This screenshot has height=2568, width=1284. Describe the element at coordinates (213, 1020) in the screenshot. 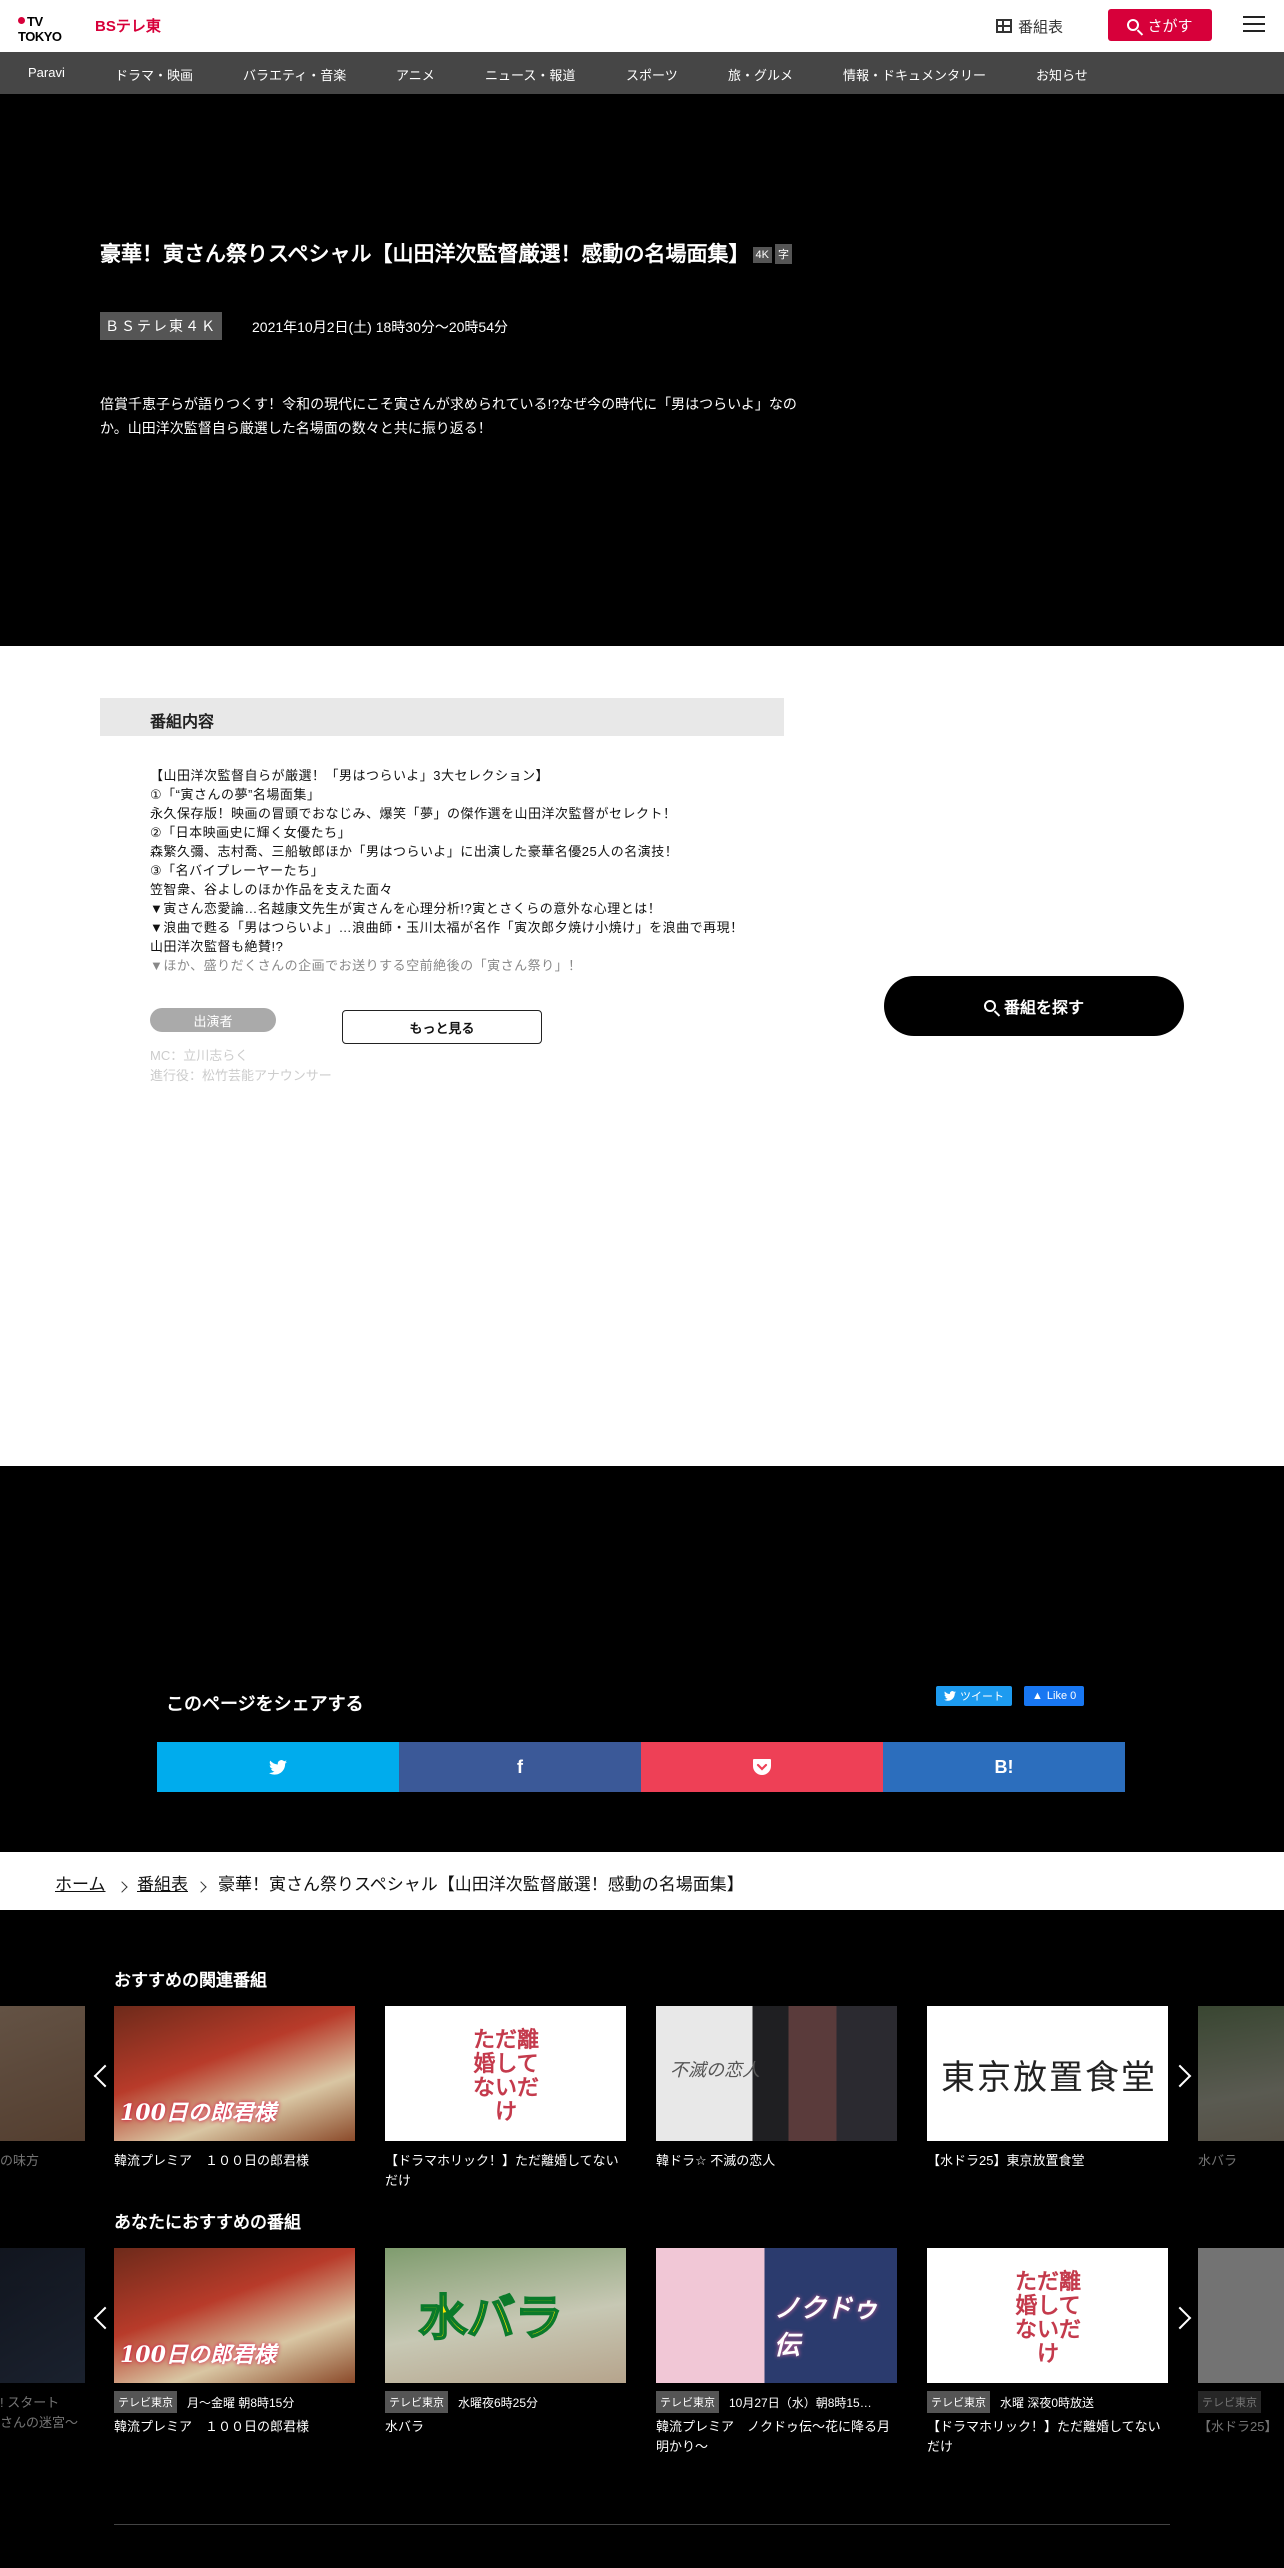

I see `cast-label: 出演者` at that location.